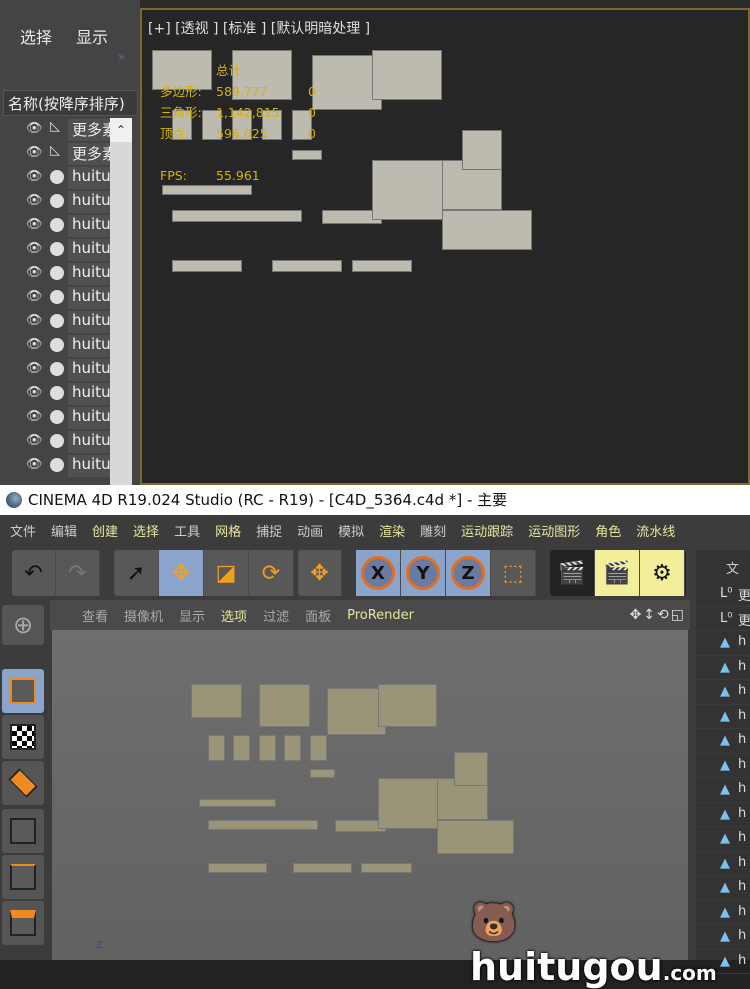  Describe the element at coordinates (105, 530) in the screenshot. I see `menu-item: 创建` at that location.